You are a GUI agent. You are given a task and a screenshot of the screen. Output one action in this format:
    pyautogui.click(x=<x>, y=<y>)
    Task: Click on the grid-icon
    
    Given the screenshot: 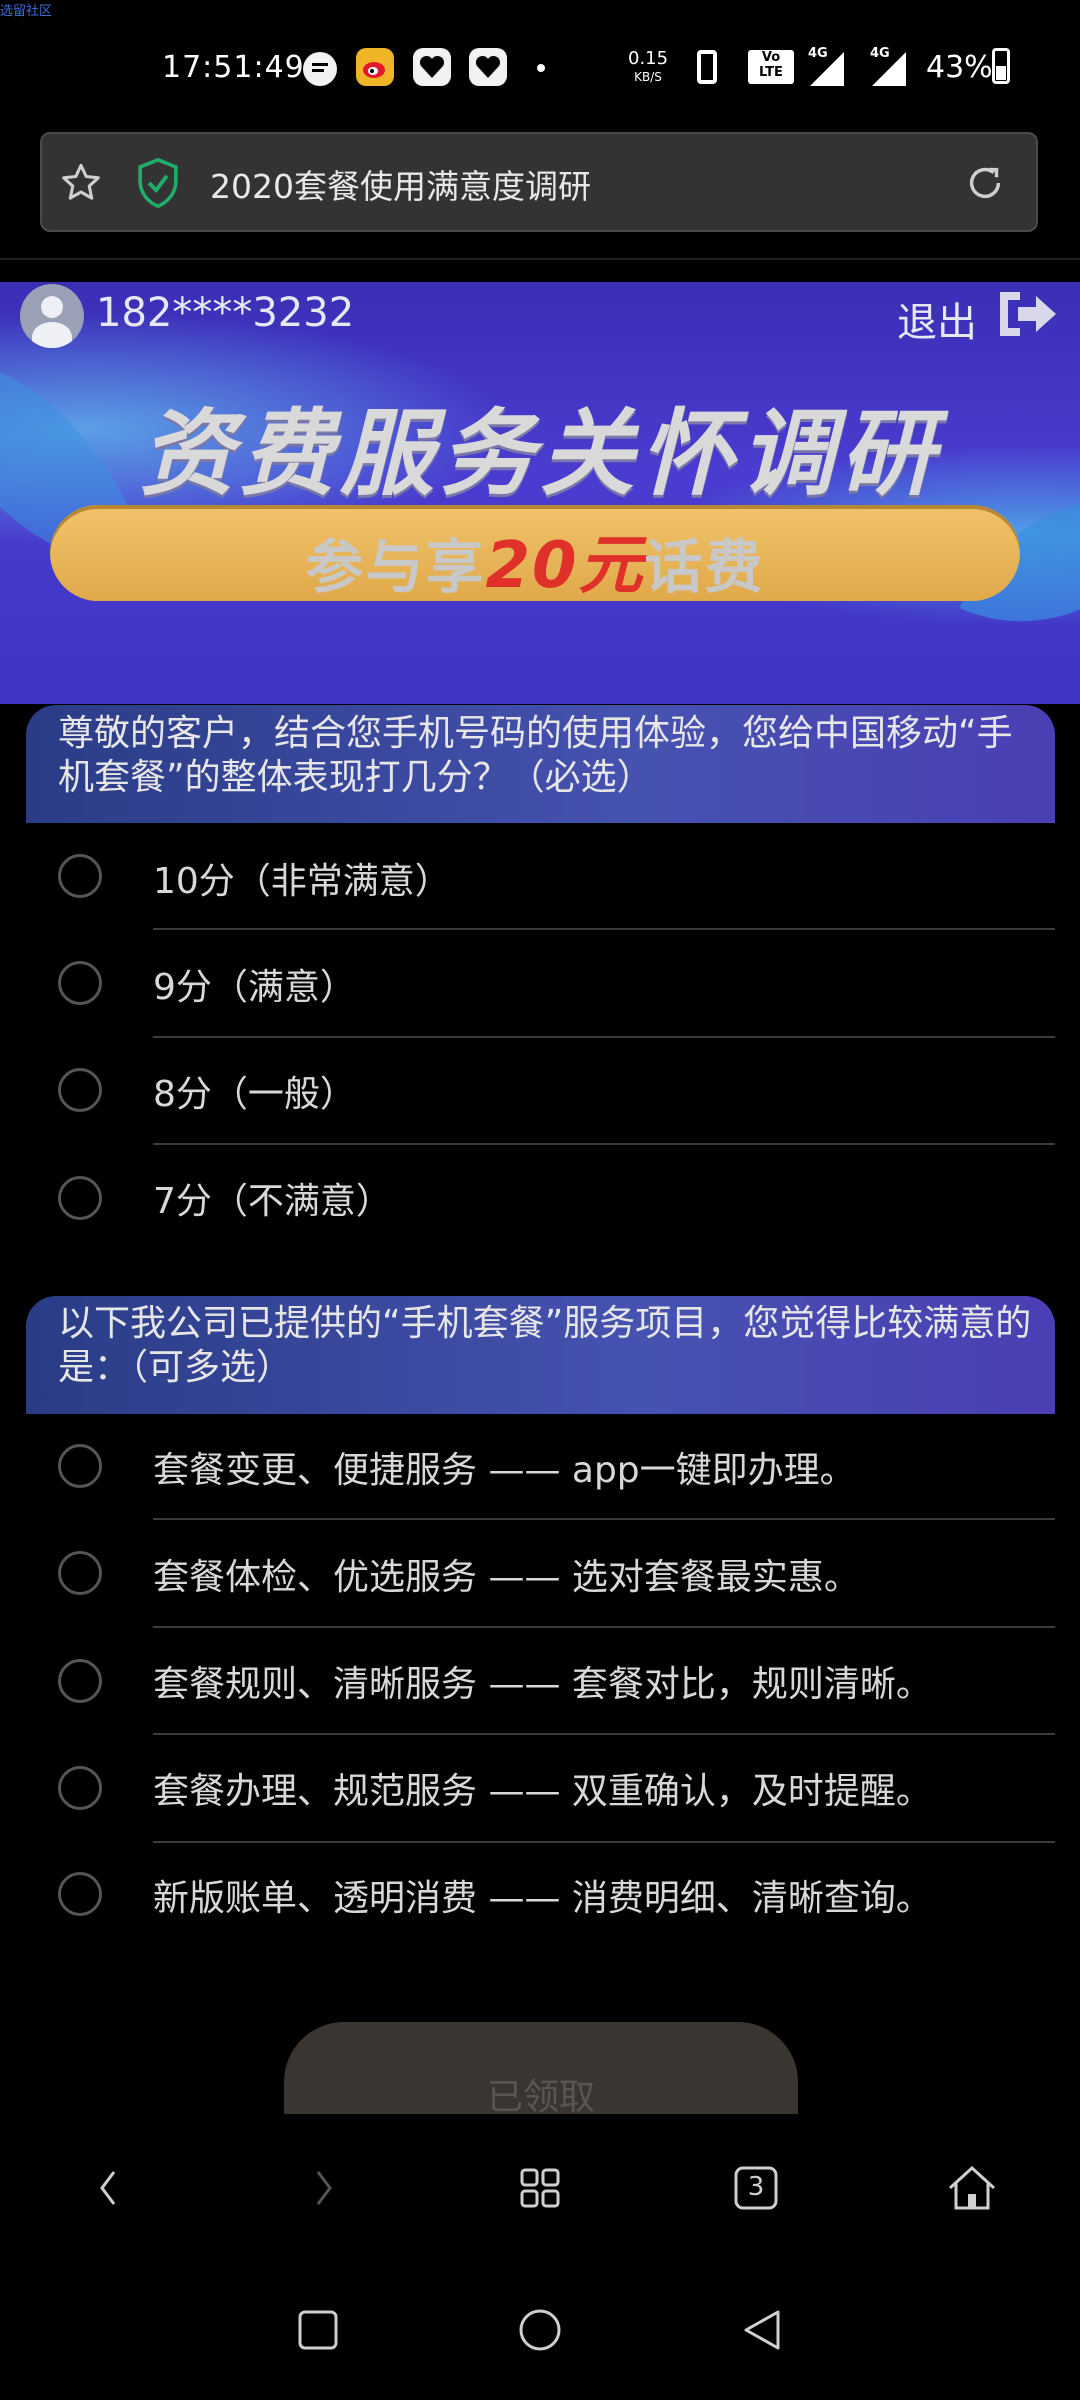 What is the action you would take?
    pyautogui.click(x=540, y=2188)
    